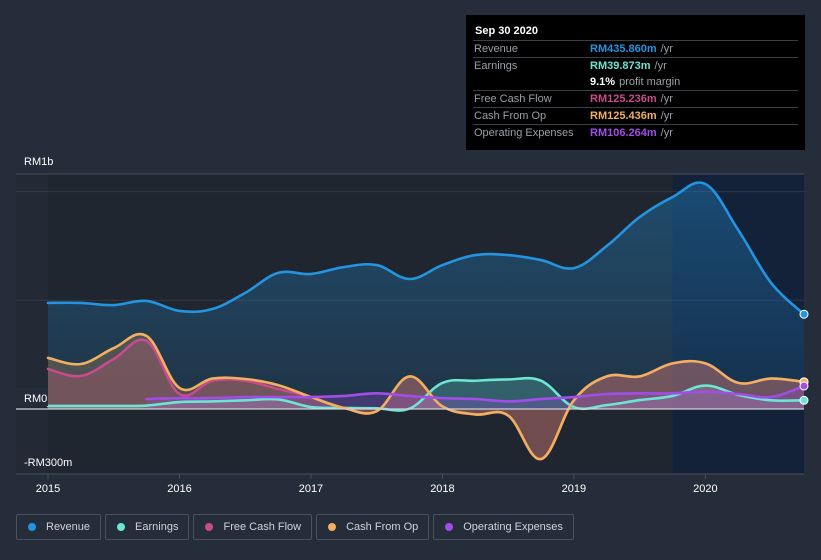  I want to click on tooltip-row-free-cash-flow: Free Cash Flow RM125.236m /yr, so click(635, 98).